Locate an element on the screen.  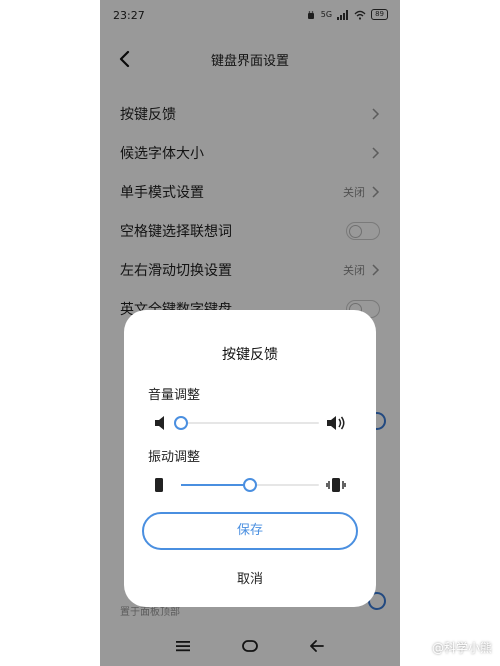
cancel-button: 取消 is located at coordinates (250, 577).